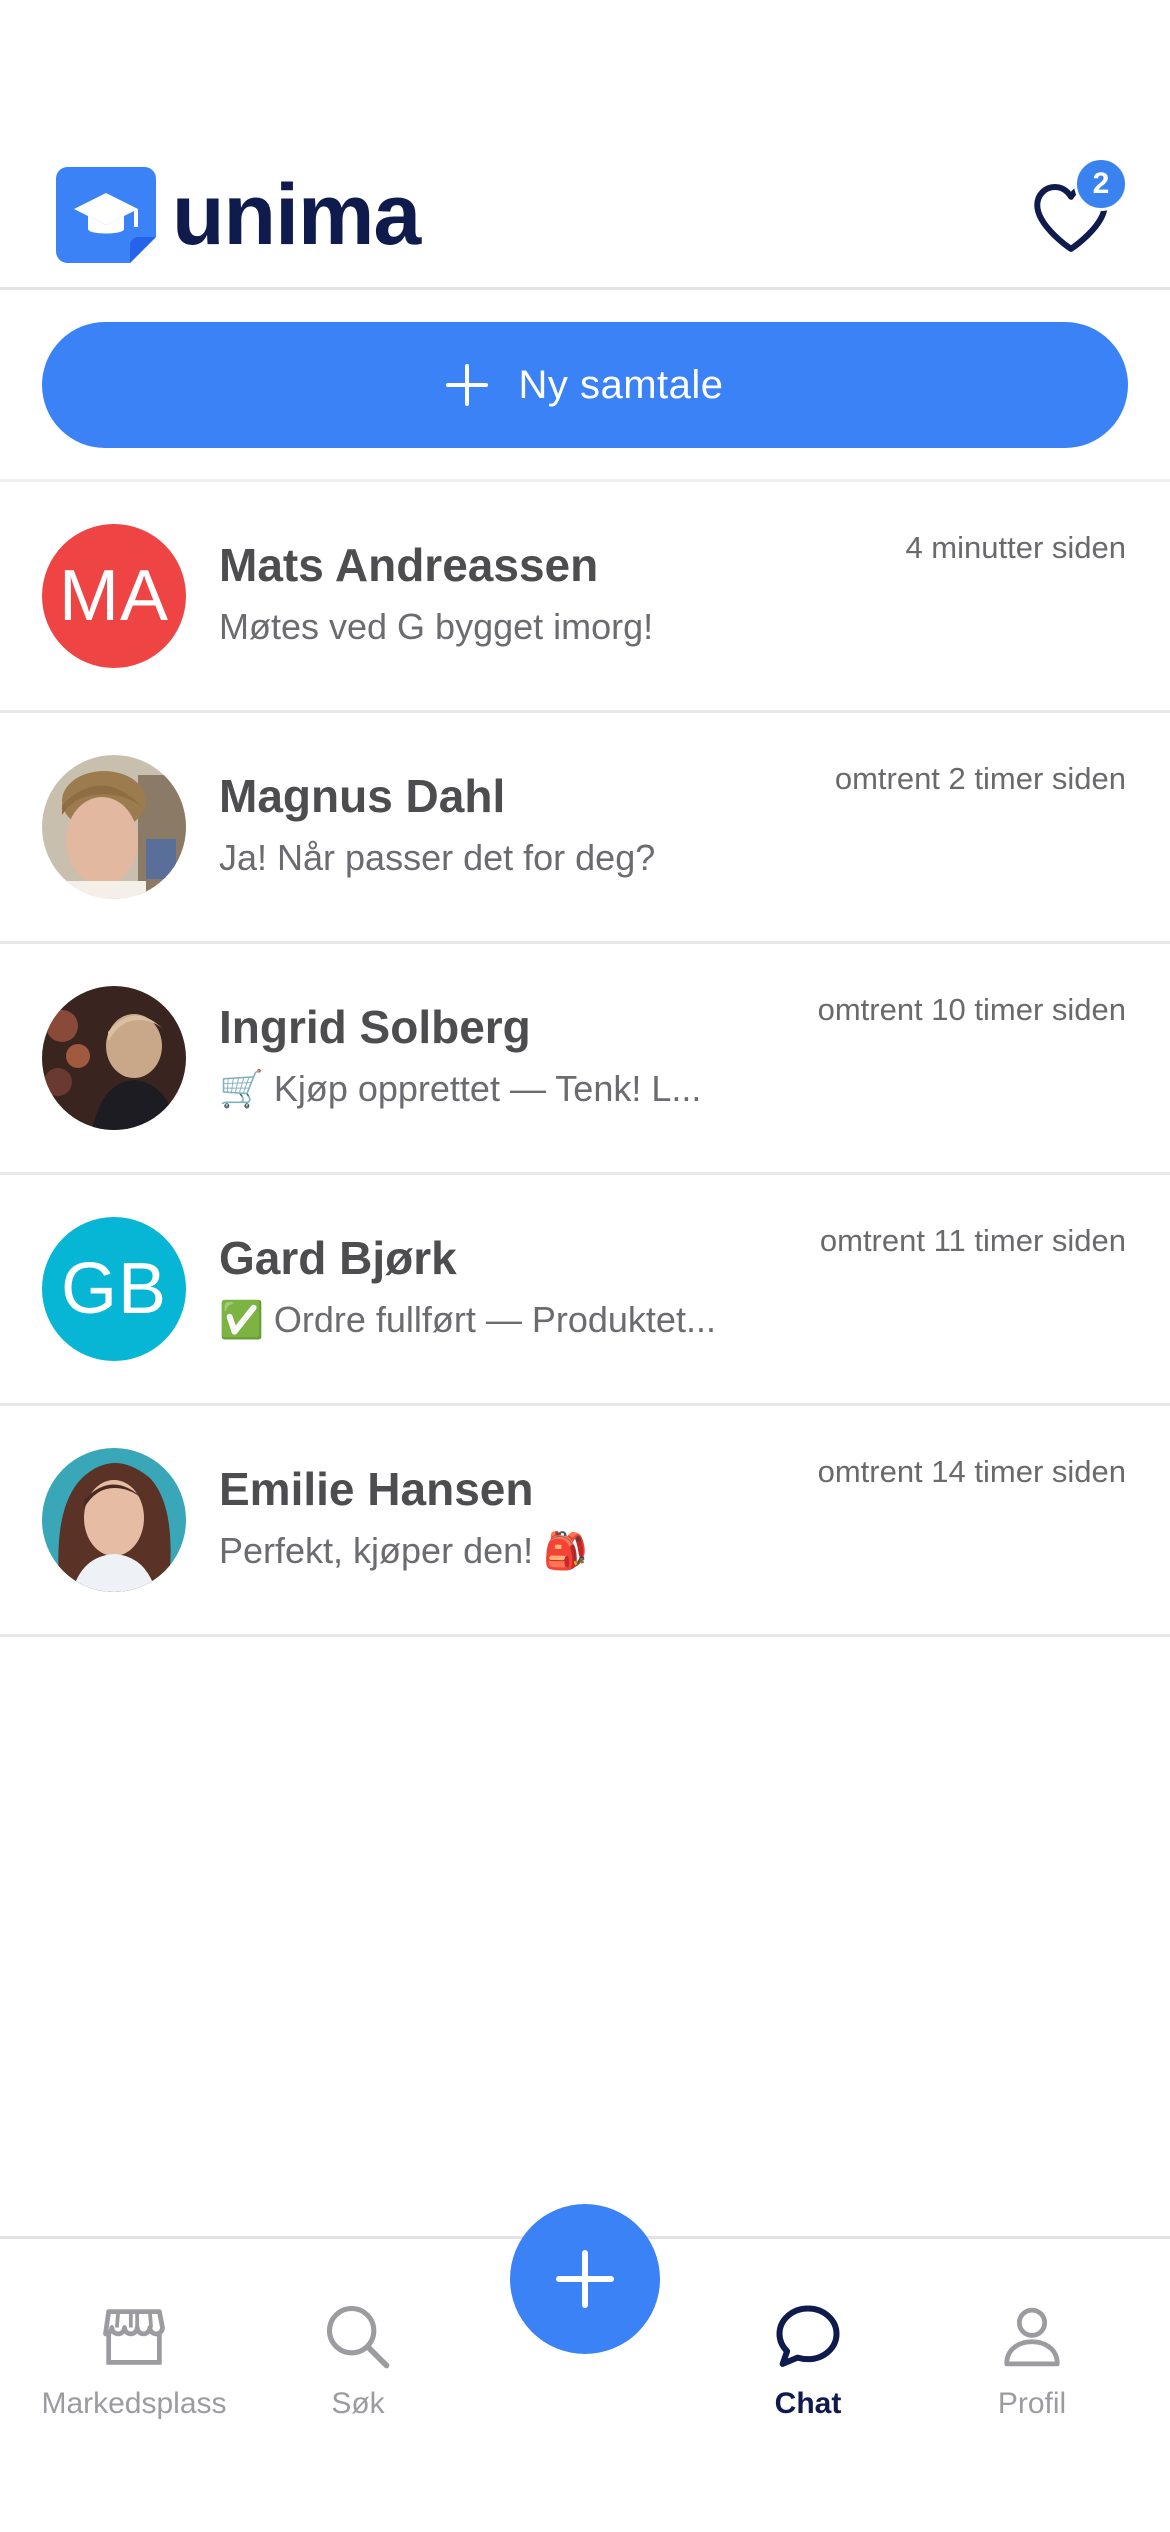 The width and height of the screenshot is (1170, 2532). I want to click on app-name: unima, so click(296, 215).